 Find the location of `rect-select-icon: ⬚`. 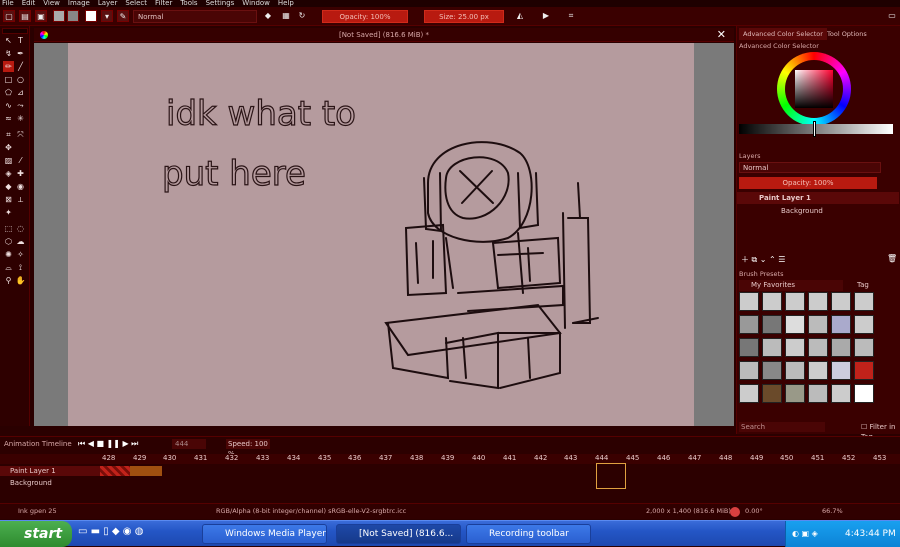

rect-select-icon: ⬚ is located at coordinates (8, 228).